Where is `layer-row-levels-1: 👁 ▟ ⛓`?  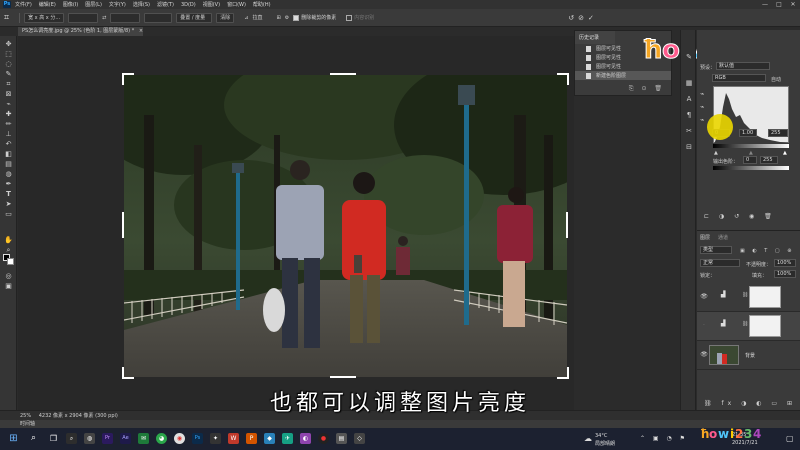
layer-row-levels-1: 👁 ▟ ⛓ is located at coordinates (748, 297).